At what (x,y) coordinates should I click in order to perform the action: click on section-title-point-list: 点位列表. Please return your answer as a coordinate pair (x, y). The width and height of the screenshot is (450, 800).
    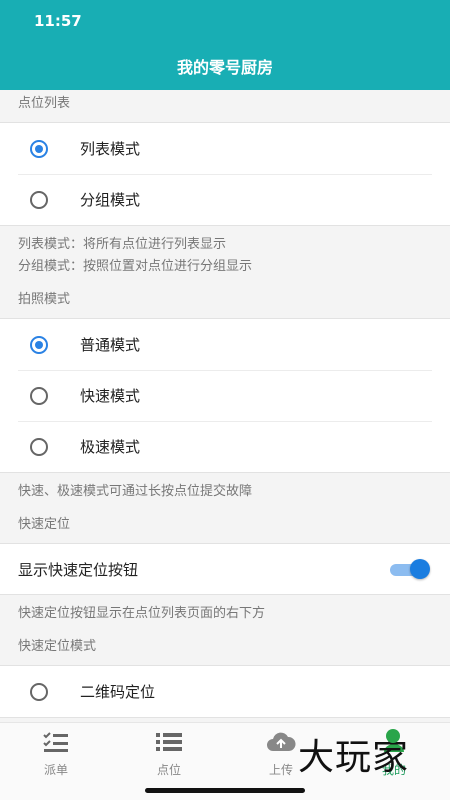
    Looking at the image, I should click on (44, 103).